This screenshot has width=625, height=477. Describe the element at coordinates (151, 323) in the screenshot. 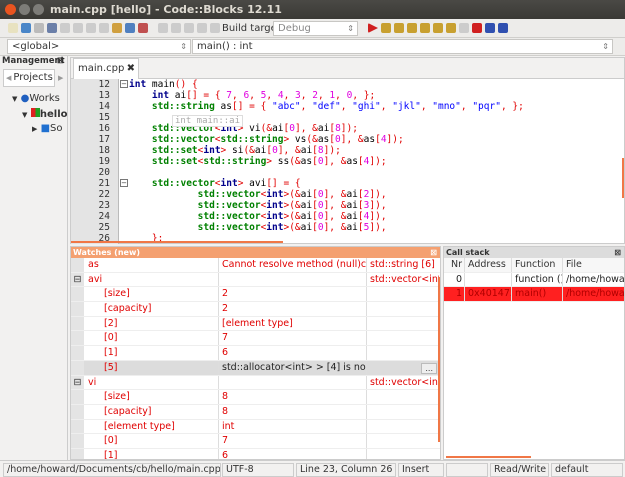

I see `watch-name: [2]` at that location.